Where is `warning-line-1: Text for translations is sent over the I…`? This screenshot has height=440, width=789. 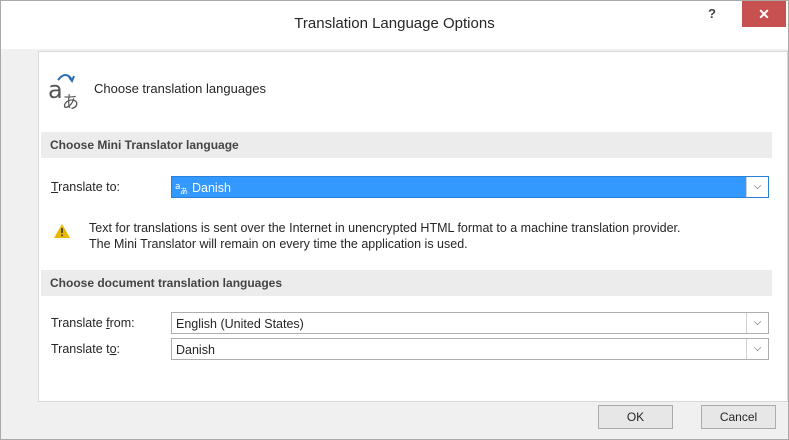
warning-line-1: Text for translations is sent over the I… is located at coordinates (385, 228).